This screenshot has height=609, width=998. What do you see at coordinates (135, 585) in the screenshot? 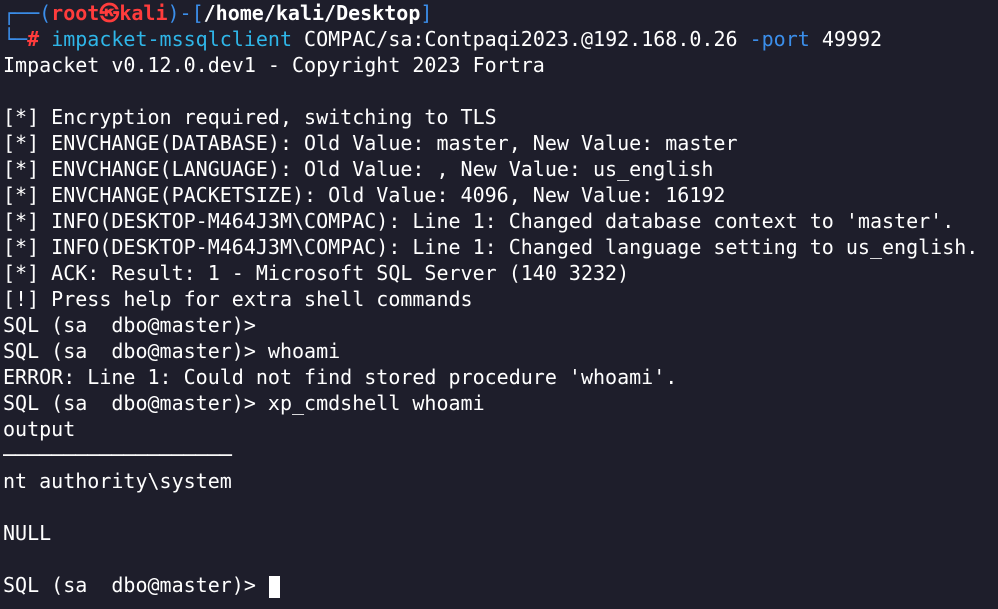
I see `sql-prompt: SQL (sa dbo@master)>` at bounding box center [135, 585].